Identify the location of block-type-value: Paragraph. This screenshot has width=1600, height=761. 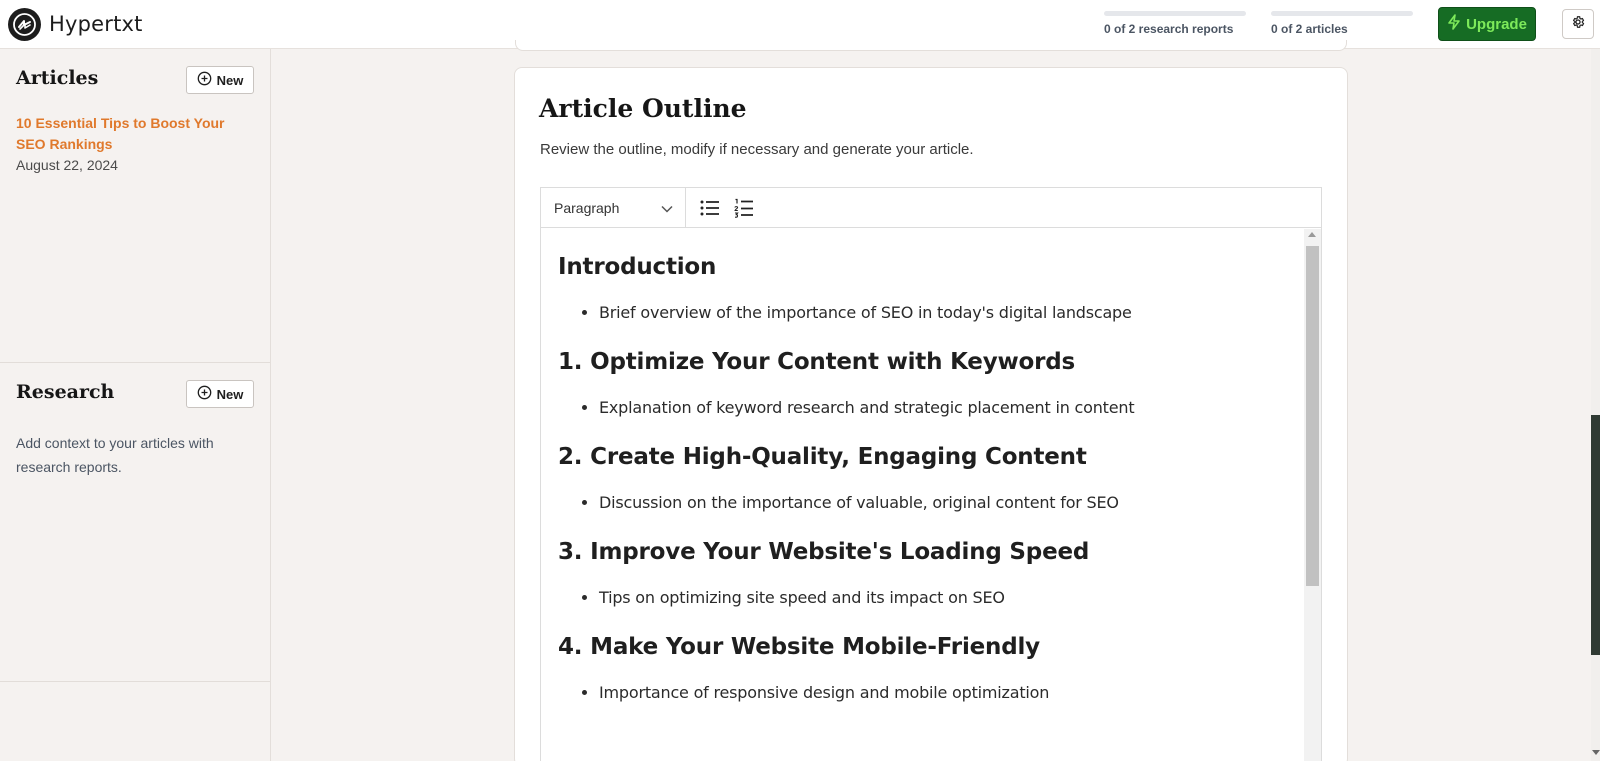
(587, 207).